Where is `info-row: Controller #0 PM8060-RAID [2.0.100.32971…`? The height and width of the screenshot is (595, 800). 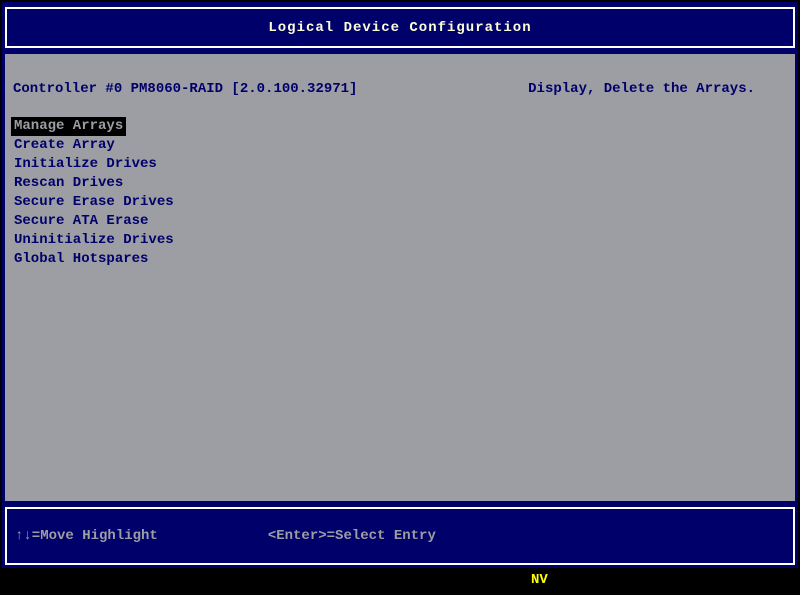
info-row: Controller #0 PM8060-RAID [2.0.100.32971… is located at coordinates (400, 76).